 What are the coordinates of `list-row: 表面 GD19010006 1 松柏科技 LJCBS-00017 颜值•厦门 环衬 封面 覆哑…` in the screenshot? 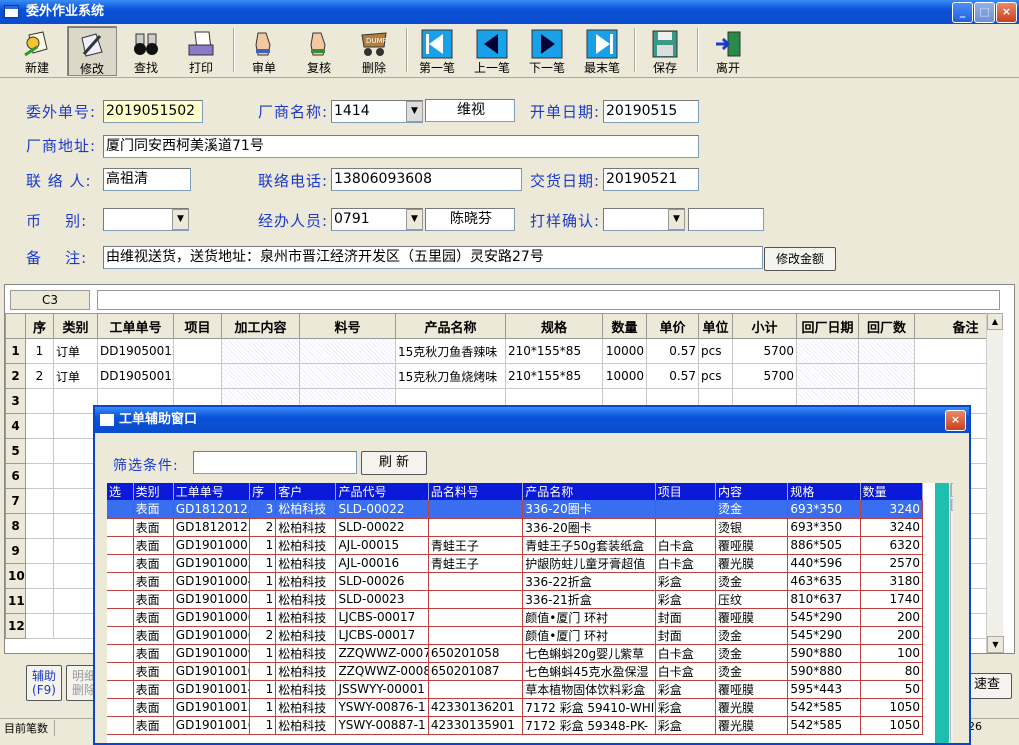 It's located at (515, 617).